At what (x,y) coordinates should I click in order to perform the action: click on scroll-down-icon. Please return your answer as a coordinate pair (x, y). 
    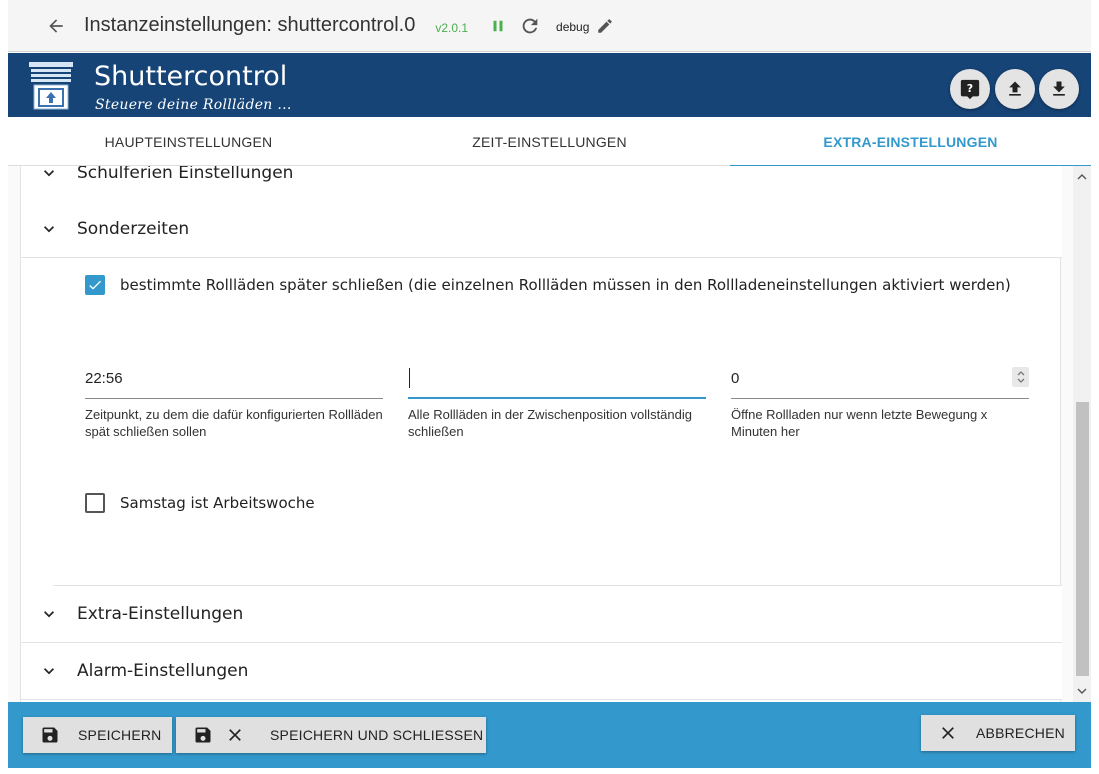
    Looking at the image, I should click on (1082, 691).